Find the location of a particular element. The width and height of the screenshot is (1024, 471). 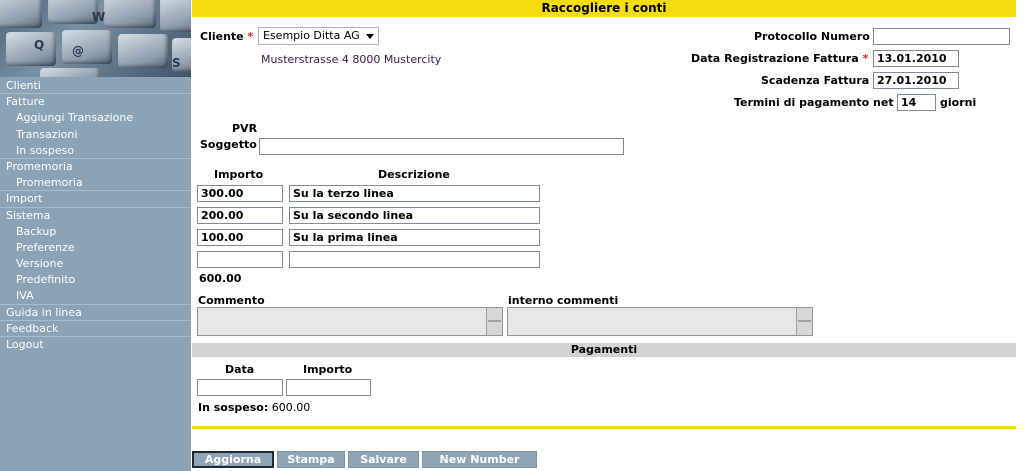

lines-total: 600.00 is located at coordinates (220, 278).